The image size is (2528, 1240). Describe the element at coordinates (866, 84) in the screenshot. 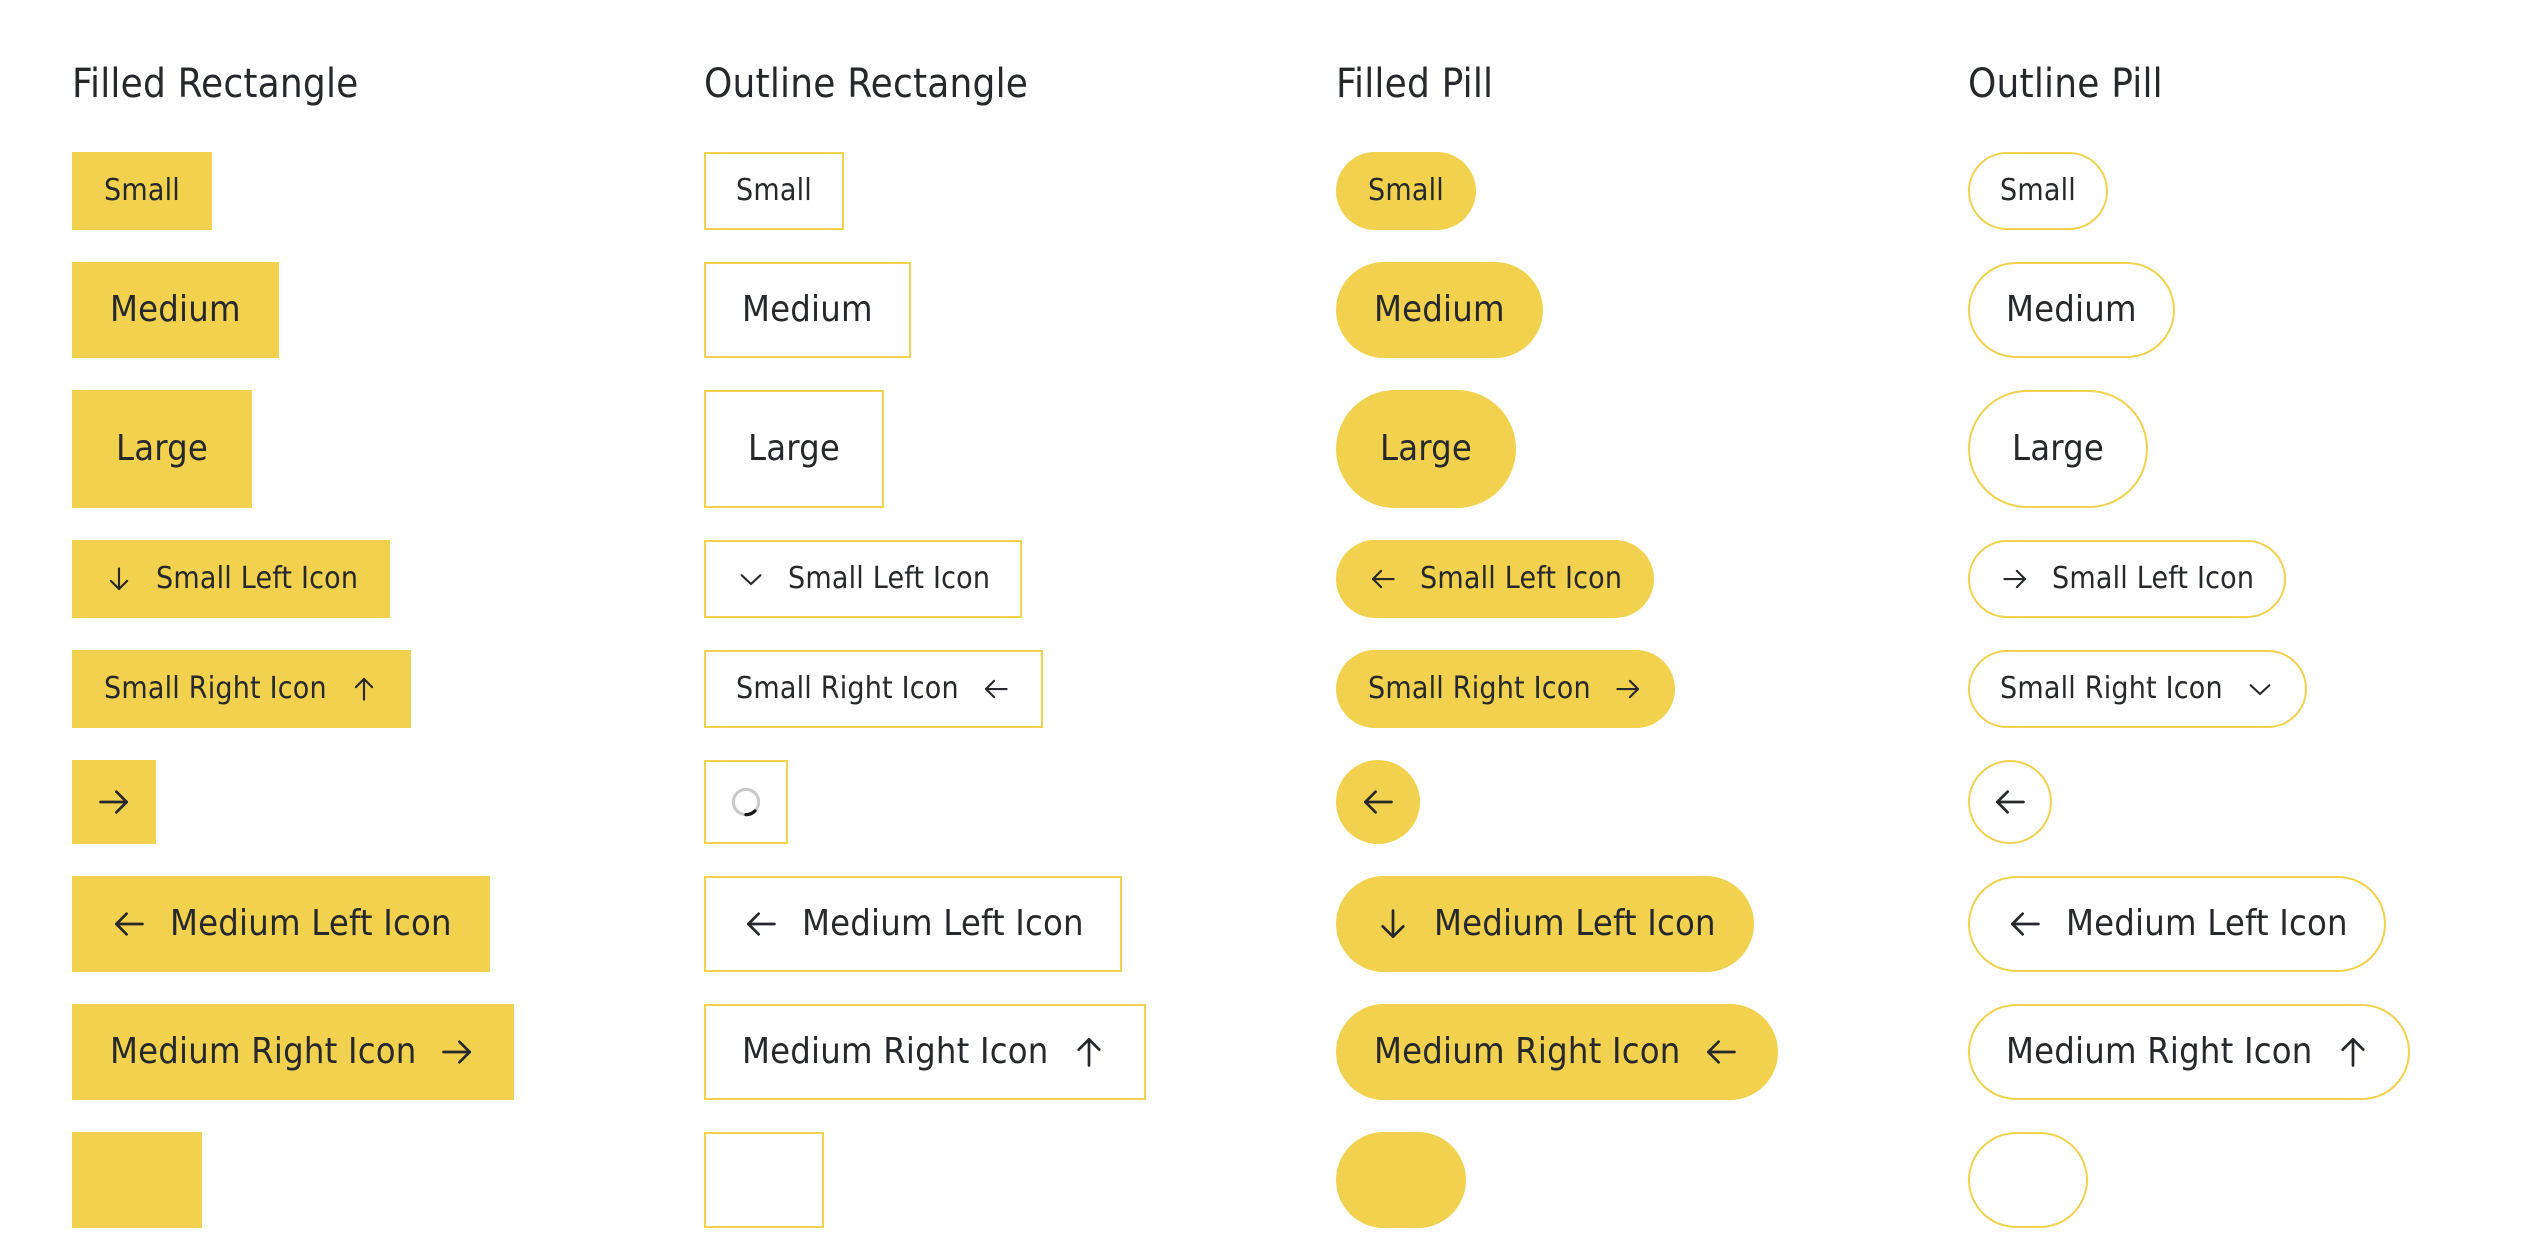

I see `column-heading: Outline Rectangle` at that location.